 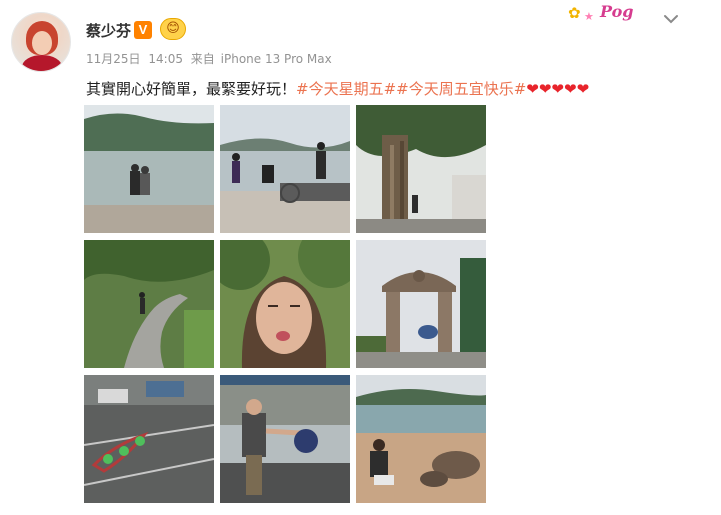 I want to click on avatar, so click(x=41, y=42).